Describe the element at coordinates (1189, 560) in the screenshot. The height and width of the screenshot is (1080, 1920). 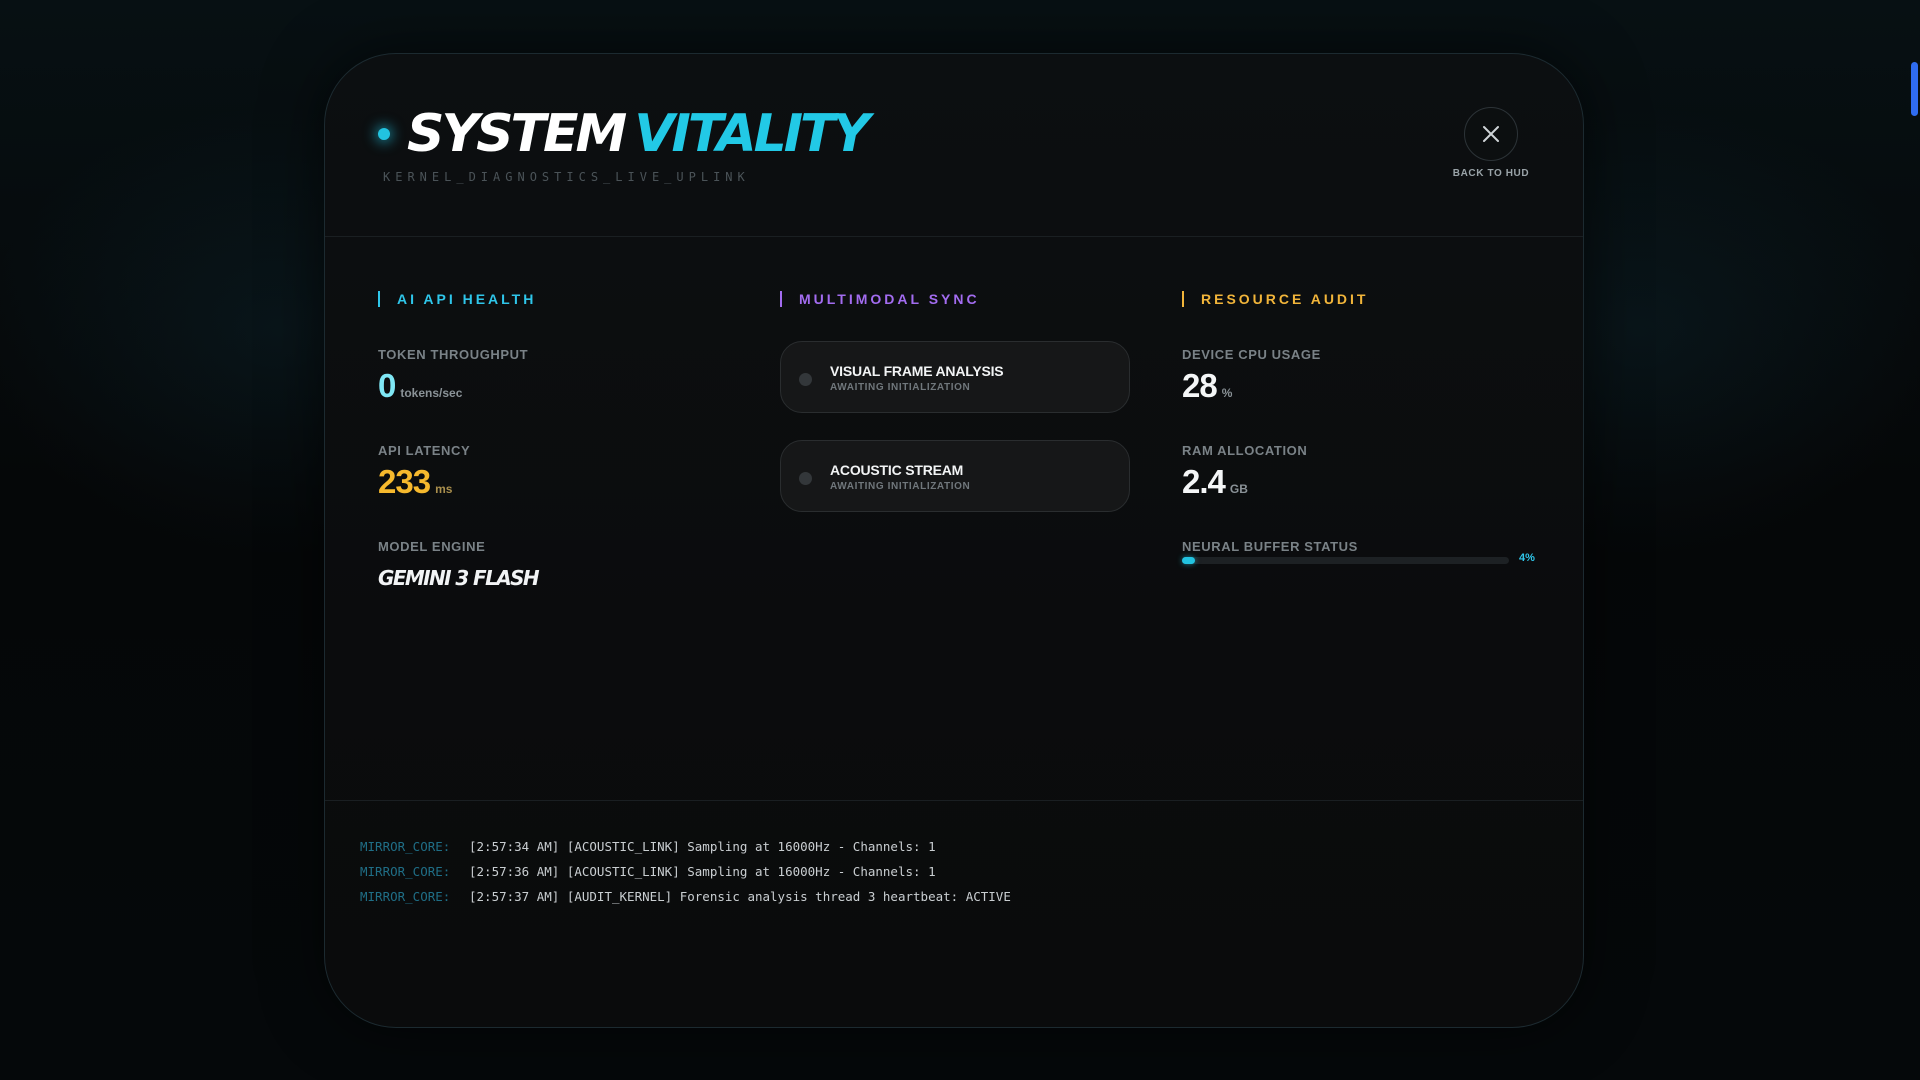
I see `neural-buffer-progress-fill` at that location.